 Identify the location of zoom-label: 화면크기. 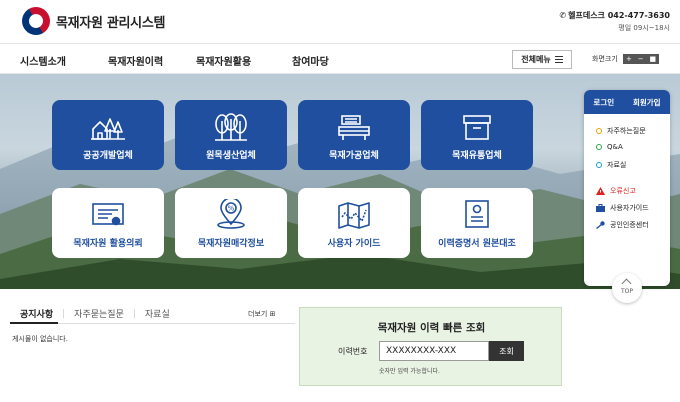
(605, 59).